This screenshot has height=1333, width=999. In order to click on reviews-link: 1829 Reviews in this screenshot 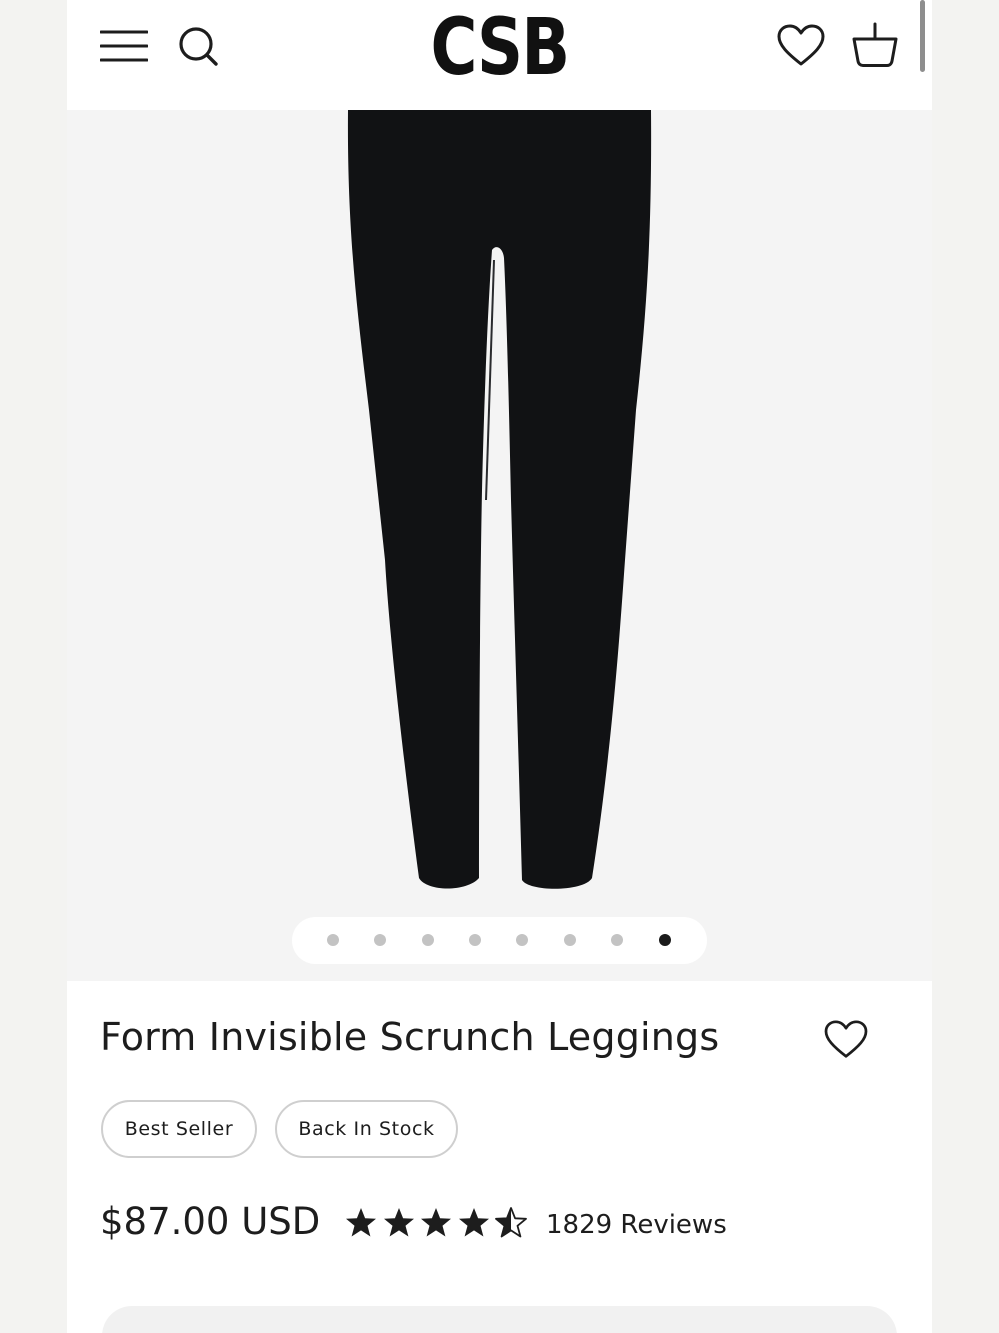, I will do `click(636, 1225)`.